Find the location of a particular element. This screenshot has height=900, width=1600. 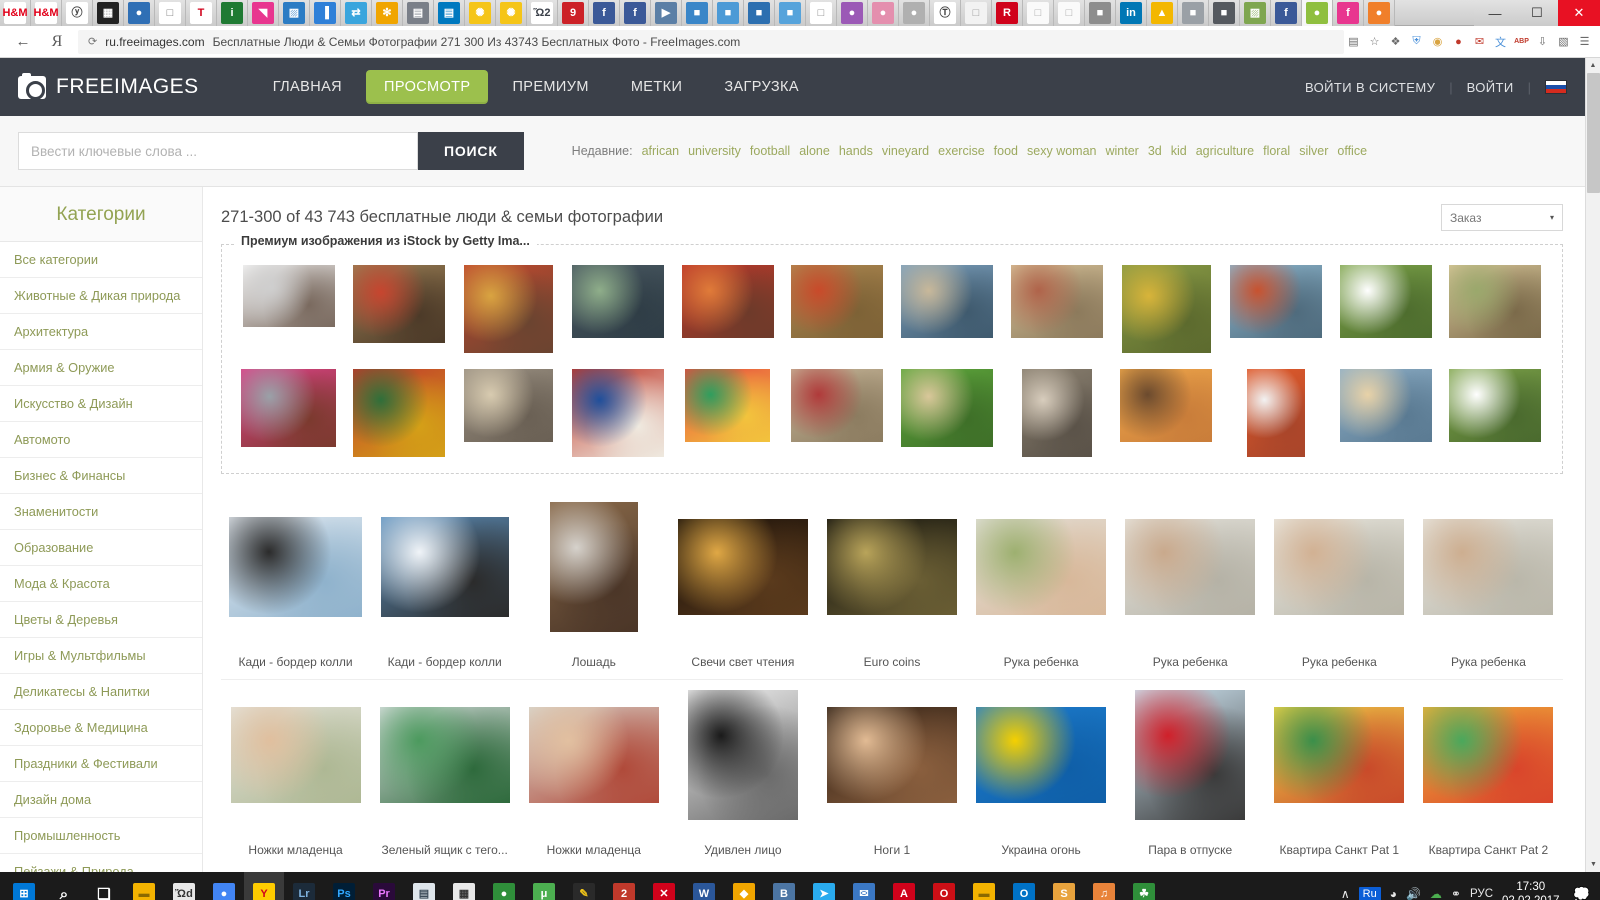

premium-thumb-8-cell is located at coordinates (1057, 301).